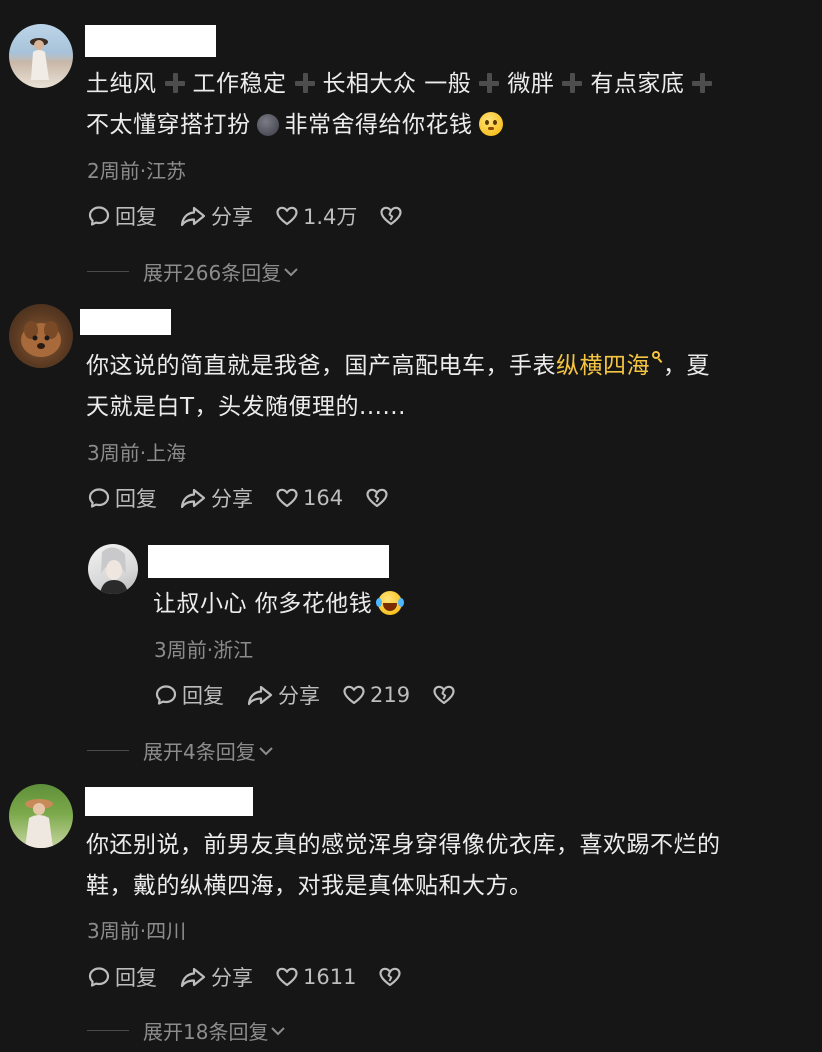 This screenshot has height=1052, width=822. What do you see at coordinates (398, 365) in the screenshot?
I see `comment-line-1: 你这说的简直就是我爸，国产高配电车，手表纵横四海 ，夏` at bounding box center [398, 365].